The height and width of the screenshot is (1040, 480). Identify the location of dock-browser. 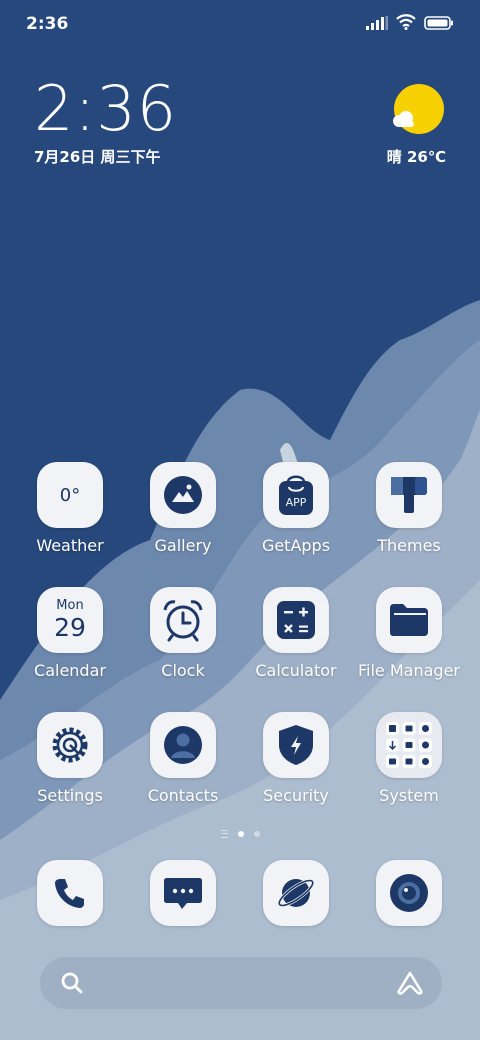
(296, 893).